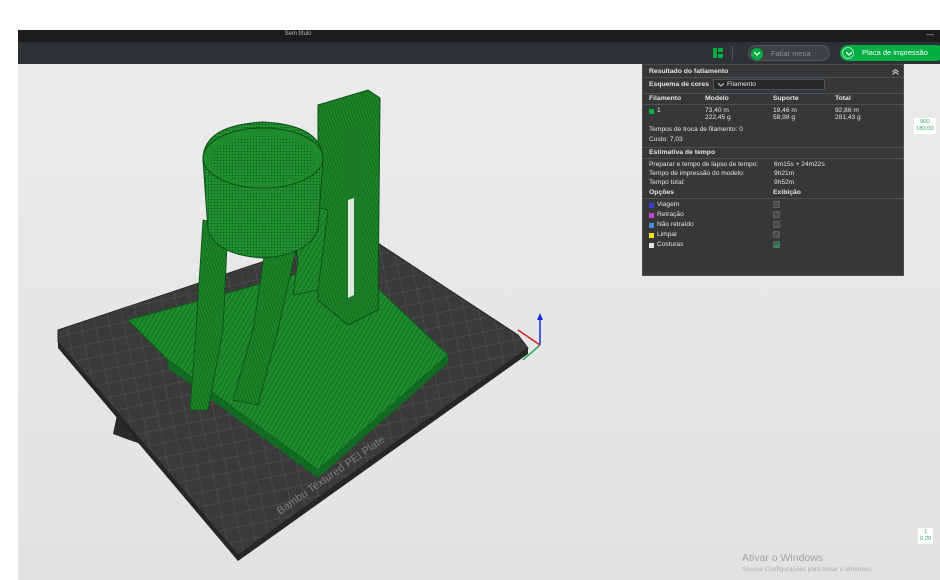 This screenshot has height=580, width=940. Describe the element at coordinates (263, 160) in the screenshot. I see `model-cup-inner` at that location.